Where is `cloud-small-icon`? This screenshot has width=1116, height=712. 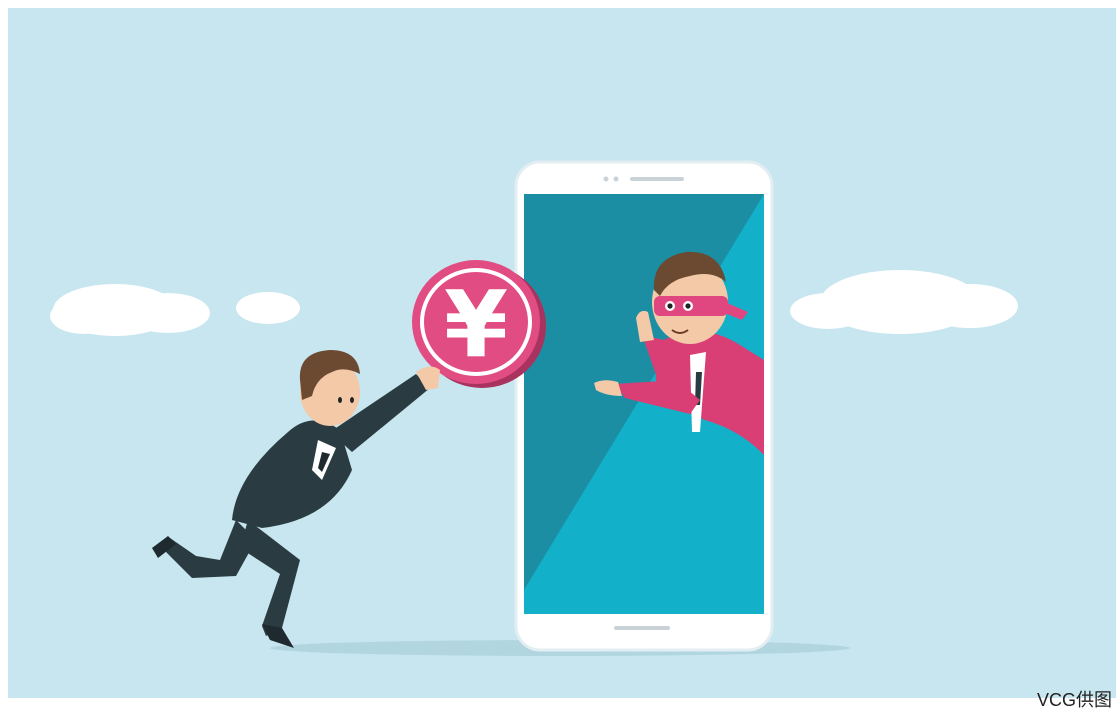 cloud-small-icon is located at coordinates (268, 308).